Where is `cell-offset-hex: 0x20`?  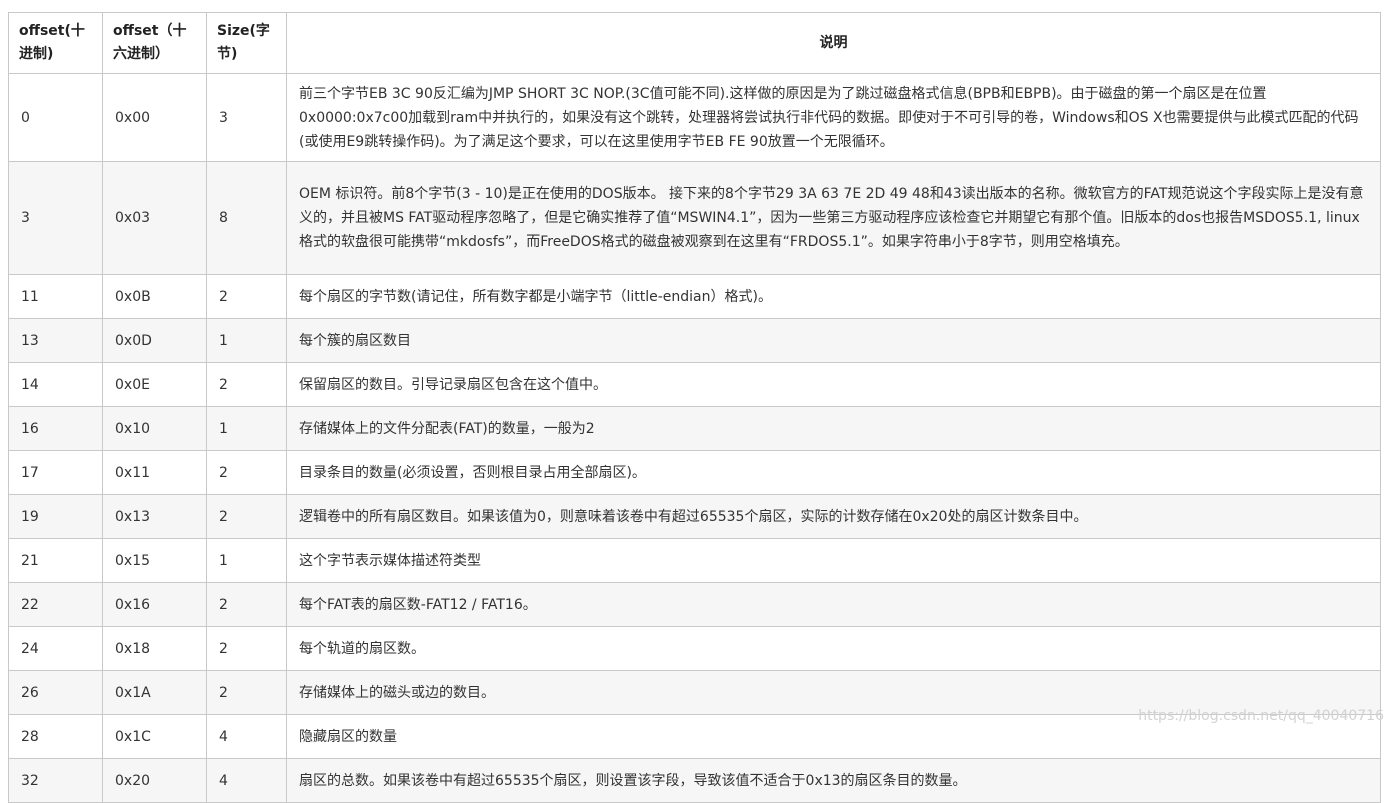 cell-offset-hex: 0x20 is located at coordinates (154, 780).